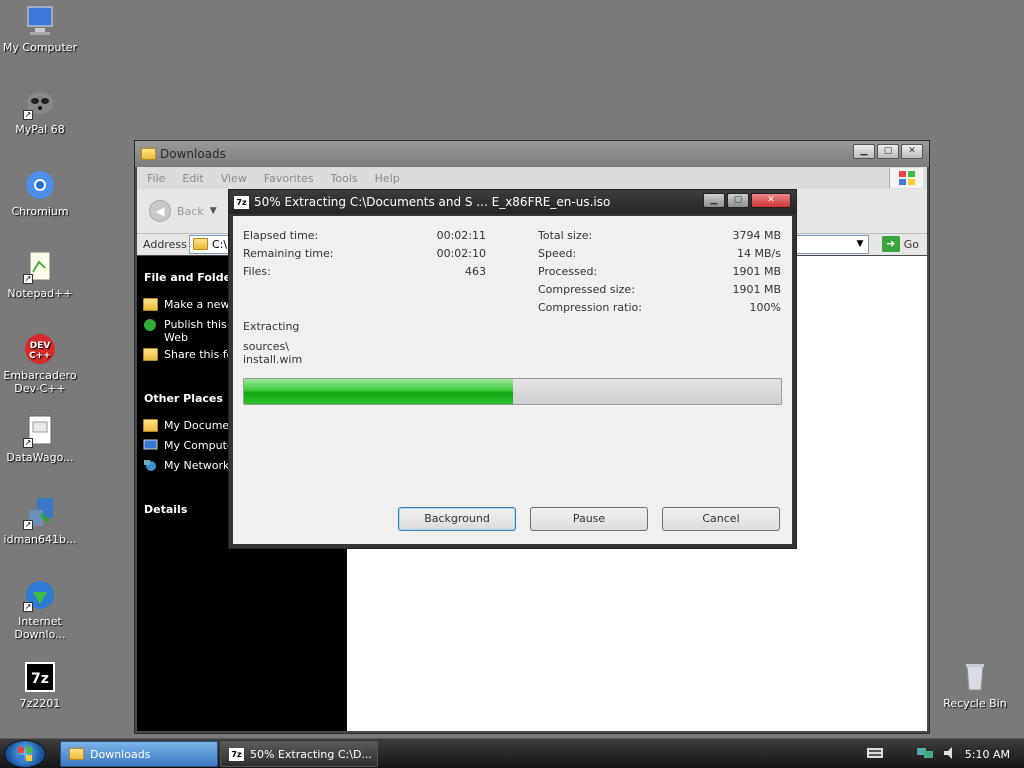 The height and width of the screenshot is (768, 1024). Describe the element at coordinates (234, 178) in the screenshot. I see `menu-view: View` at that location.